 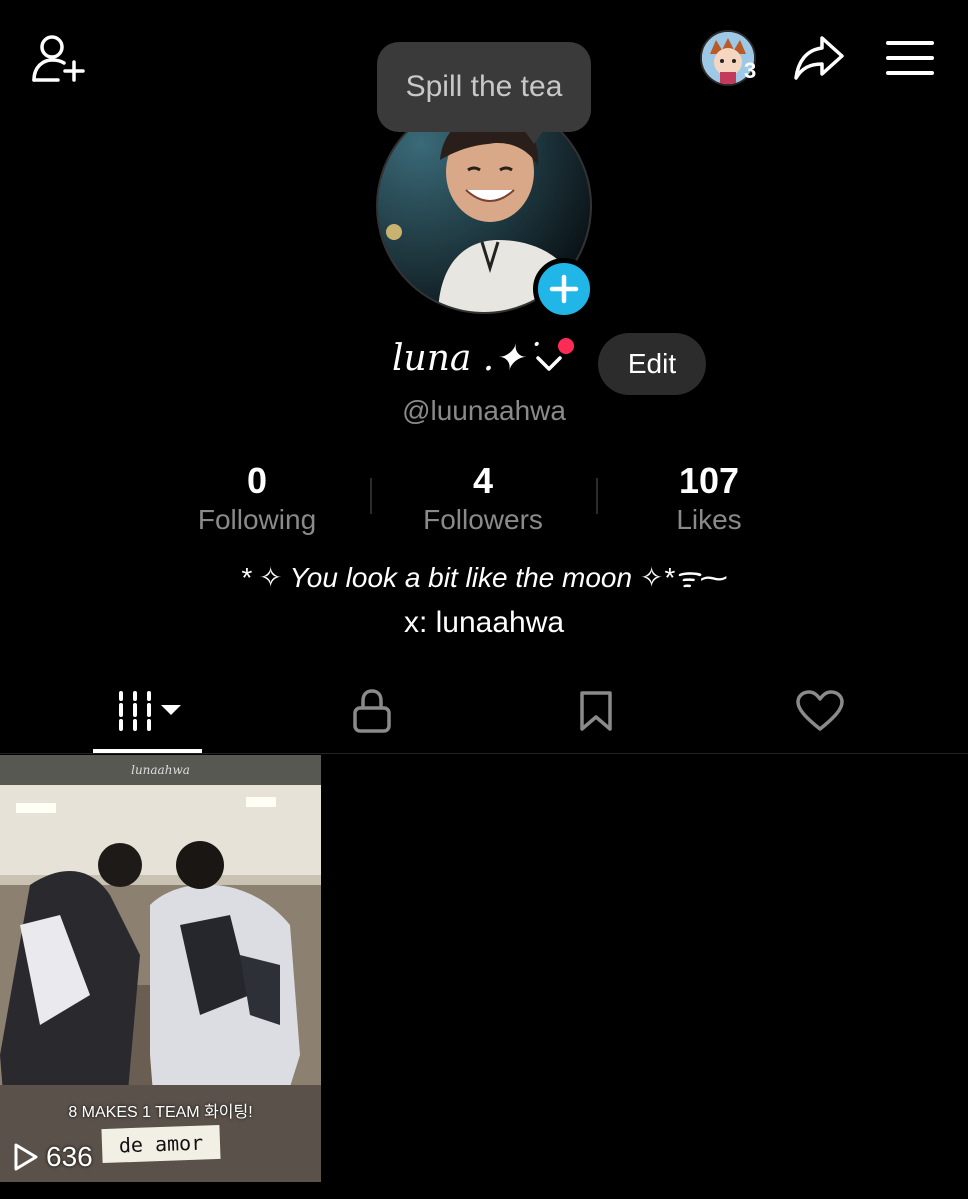 I want to click on lock-icon, so click(x=372, y=711).